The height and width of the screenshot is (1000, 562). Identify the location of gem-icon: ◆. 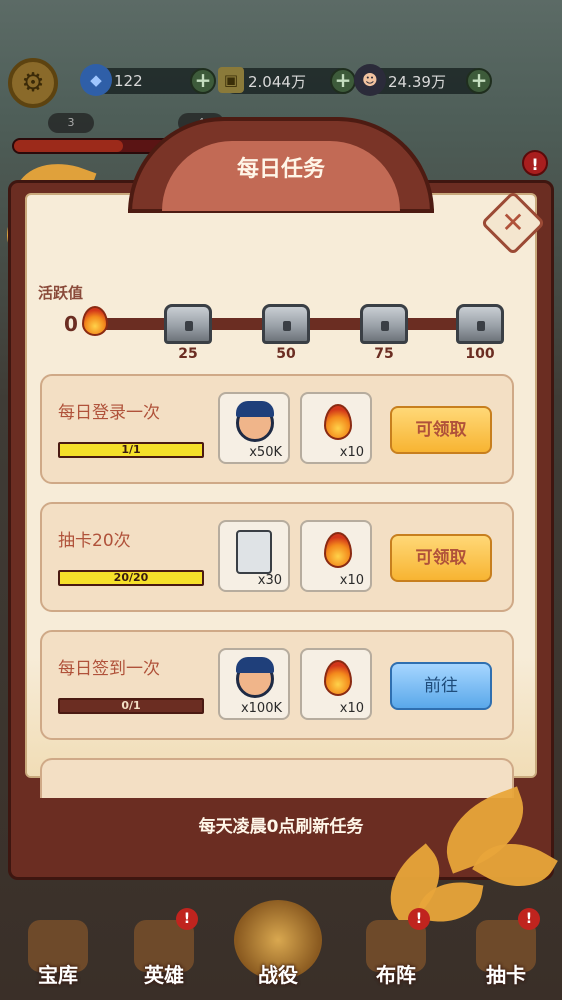
(96, 80).